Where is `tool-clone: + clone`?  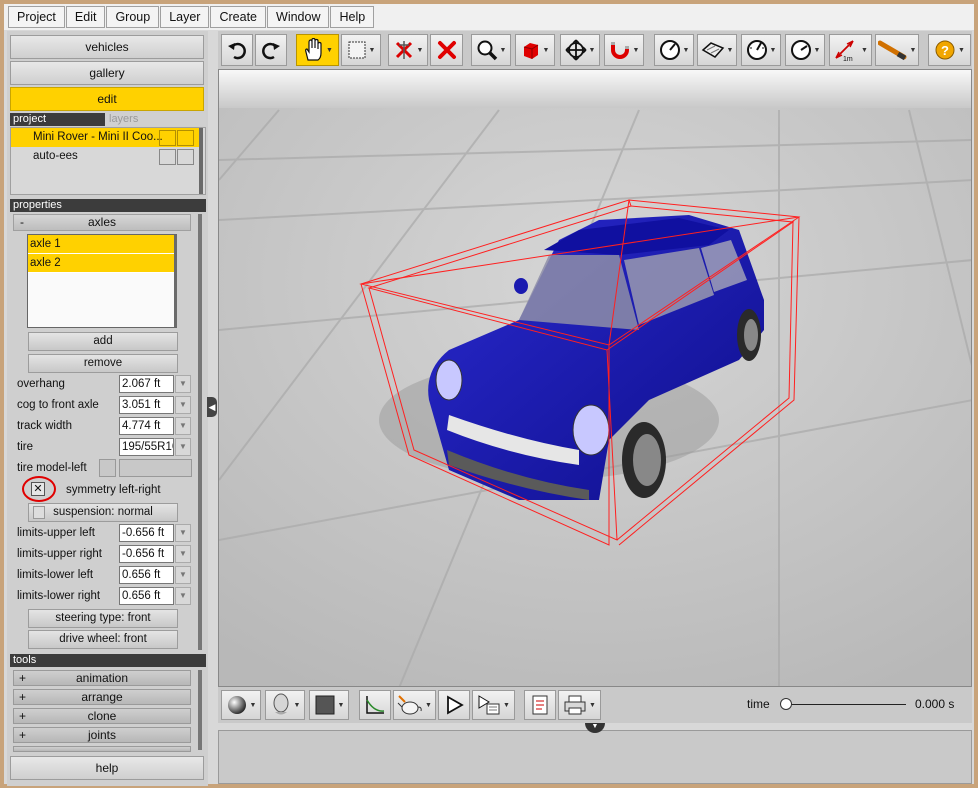 tool-clone: + clone is located at coordinates (102, 716).